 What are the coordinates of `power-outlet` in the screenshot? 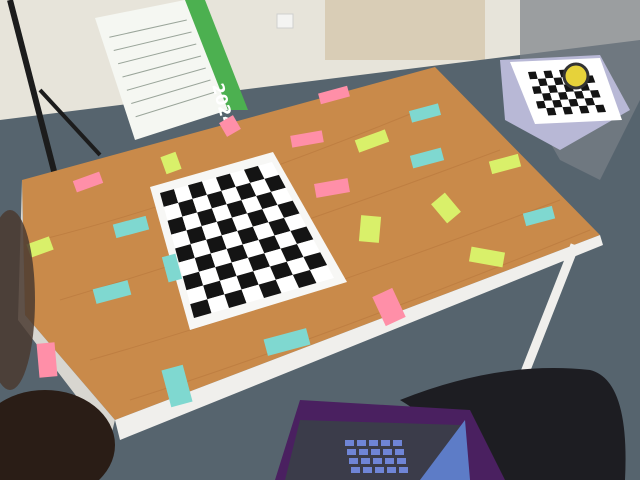 It's located at (285, 21).